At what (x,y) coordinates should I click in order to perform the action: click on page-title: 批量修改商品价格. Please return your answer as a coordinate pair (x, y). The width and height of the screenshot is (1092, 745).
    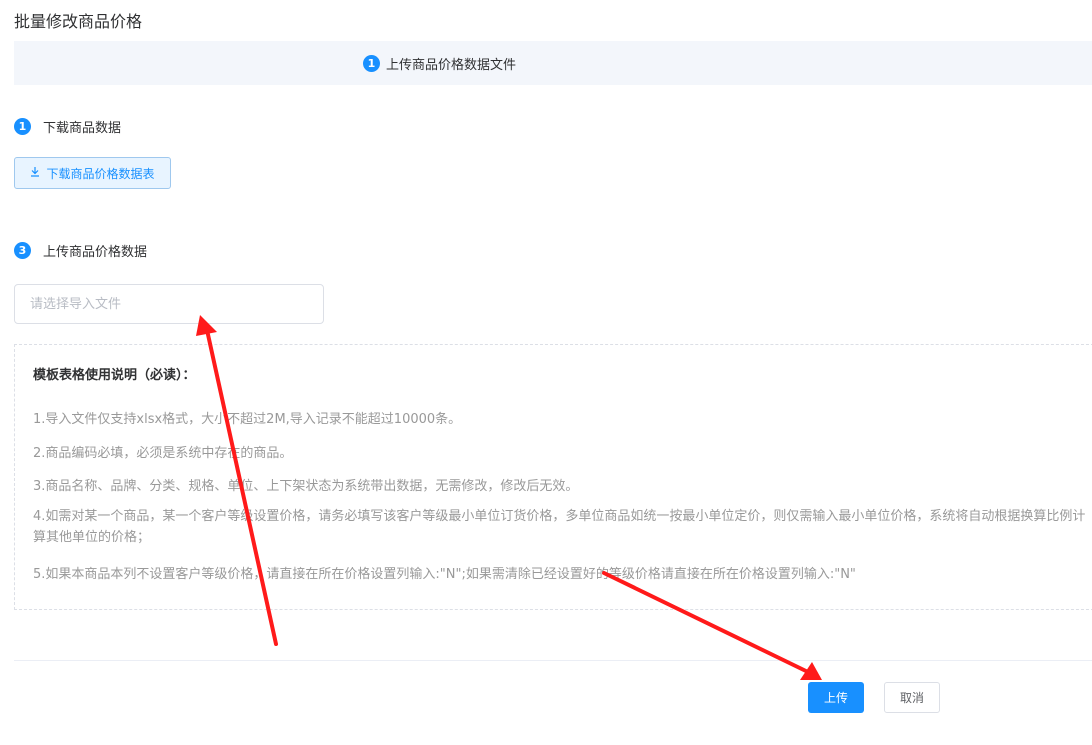
    Looking at the image, I should click on (78, 21).